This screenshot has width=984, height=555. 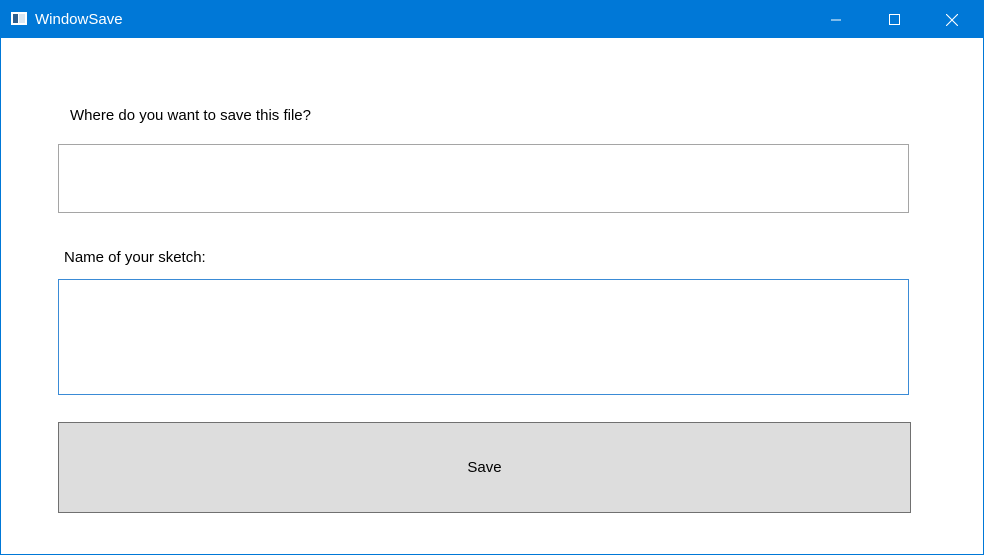 I want to click on maximize-icon, so click(x=894, y=19).